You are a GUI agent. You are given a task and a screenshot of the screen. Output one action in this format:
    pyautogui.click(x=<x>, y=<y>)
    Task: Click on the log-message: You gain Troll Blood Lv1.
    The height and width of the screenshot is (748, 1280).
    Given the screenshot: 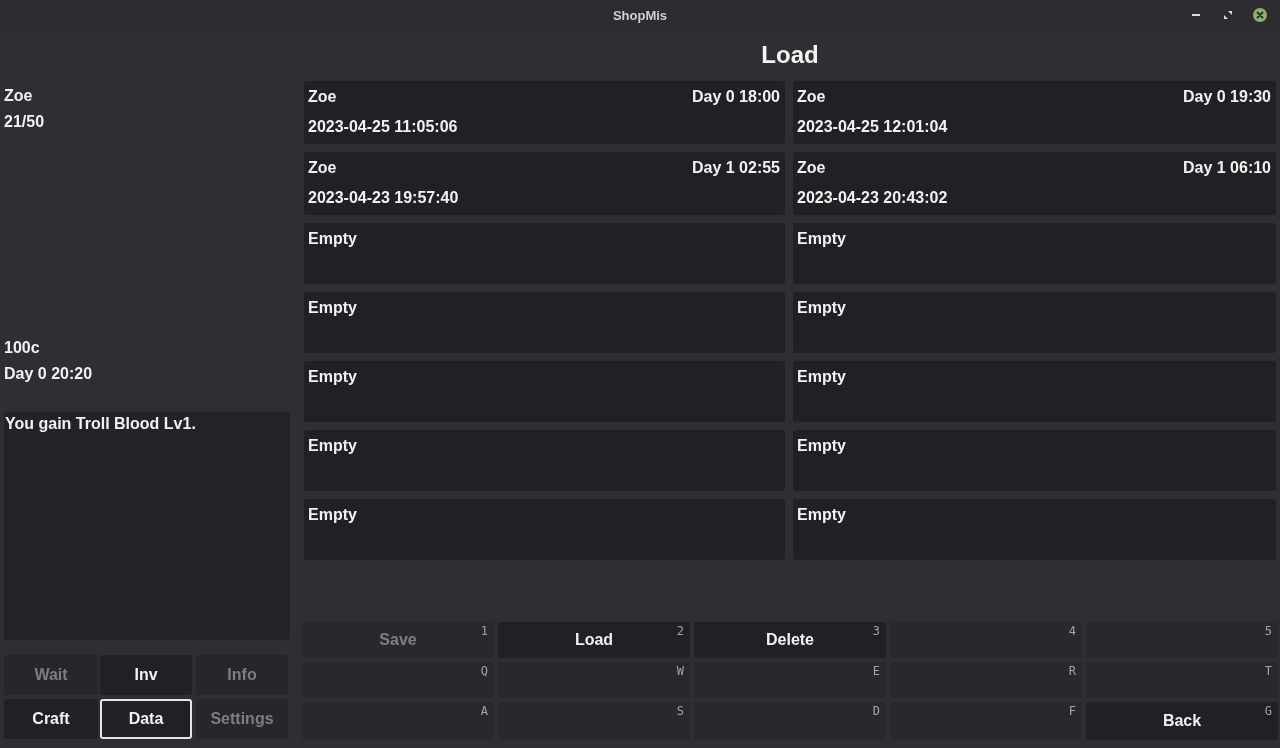 What is the action you would take?
    pyautogui.click(x=100, y=424)
    